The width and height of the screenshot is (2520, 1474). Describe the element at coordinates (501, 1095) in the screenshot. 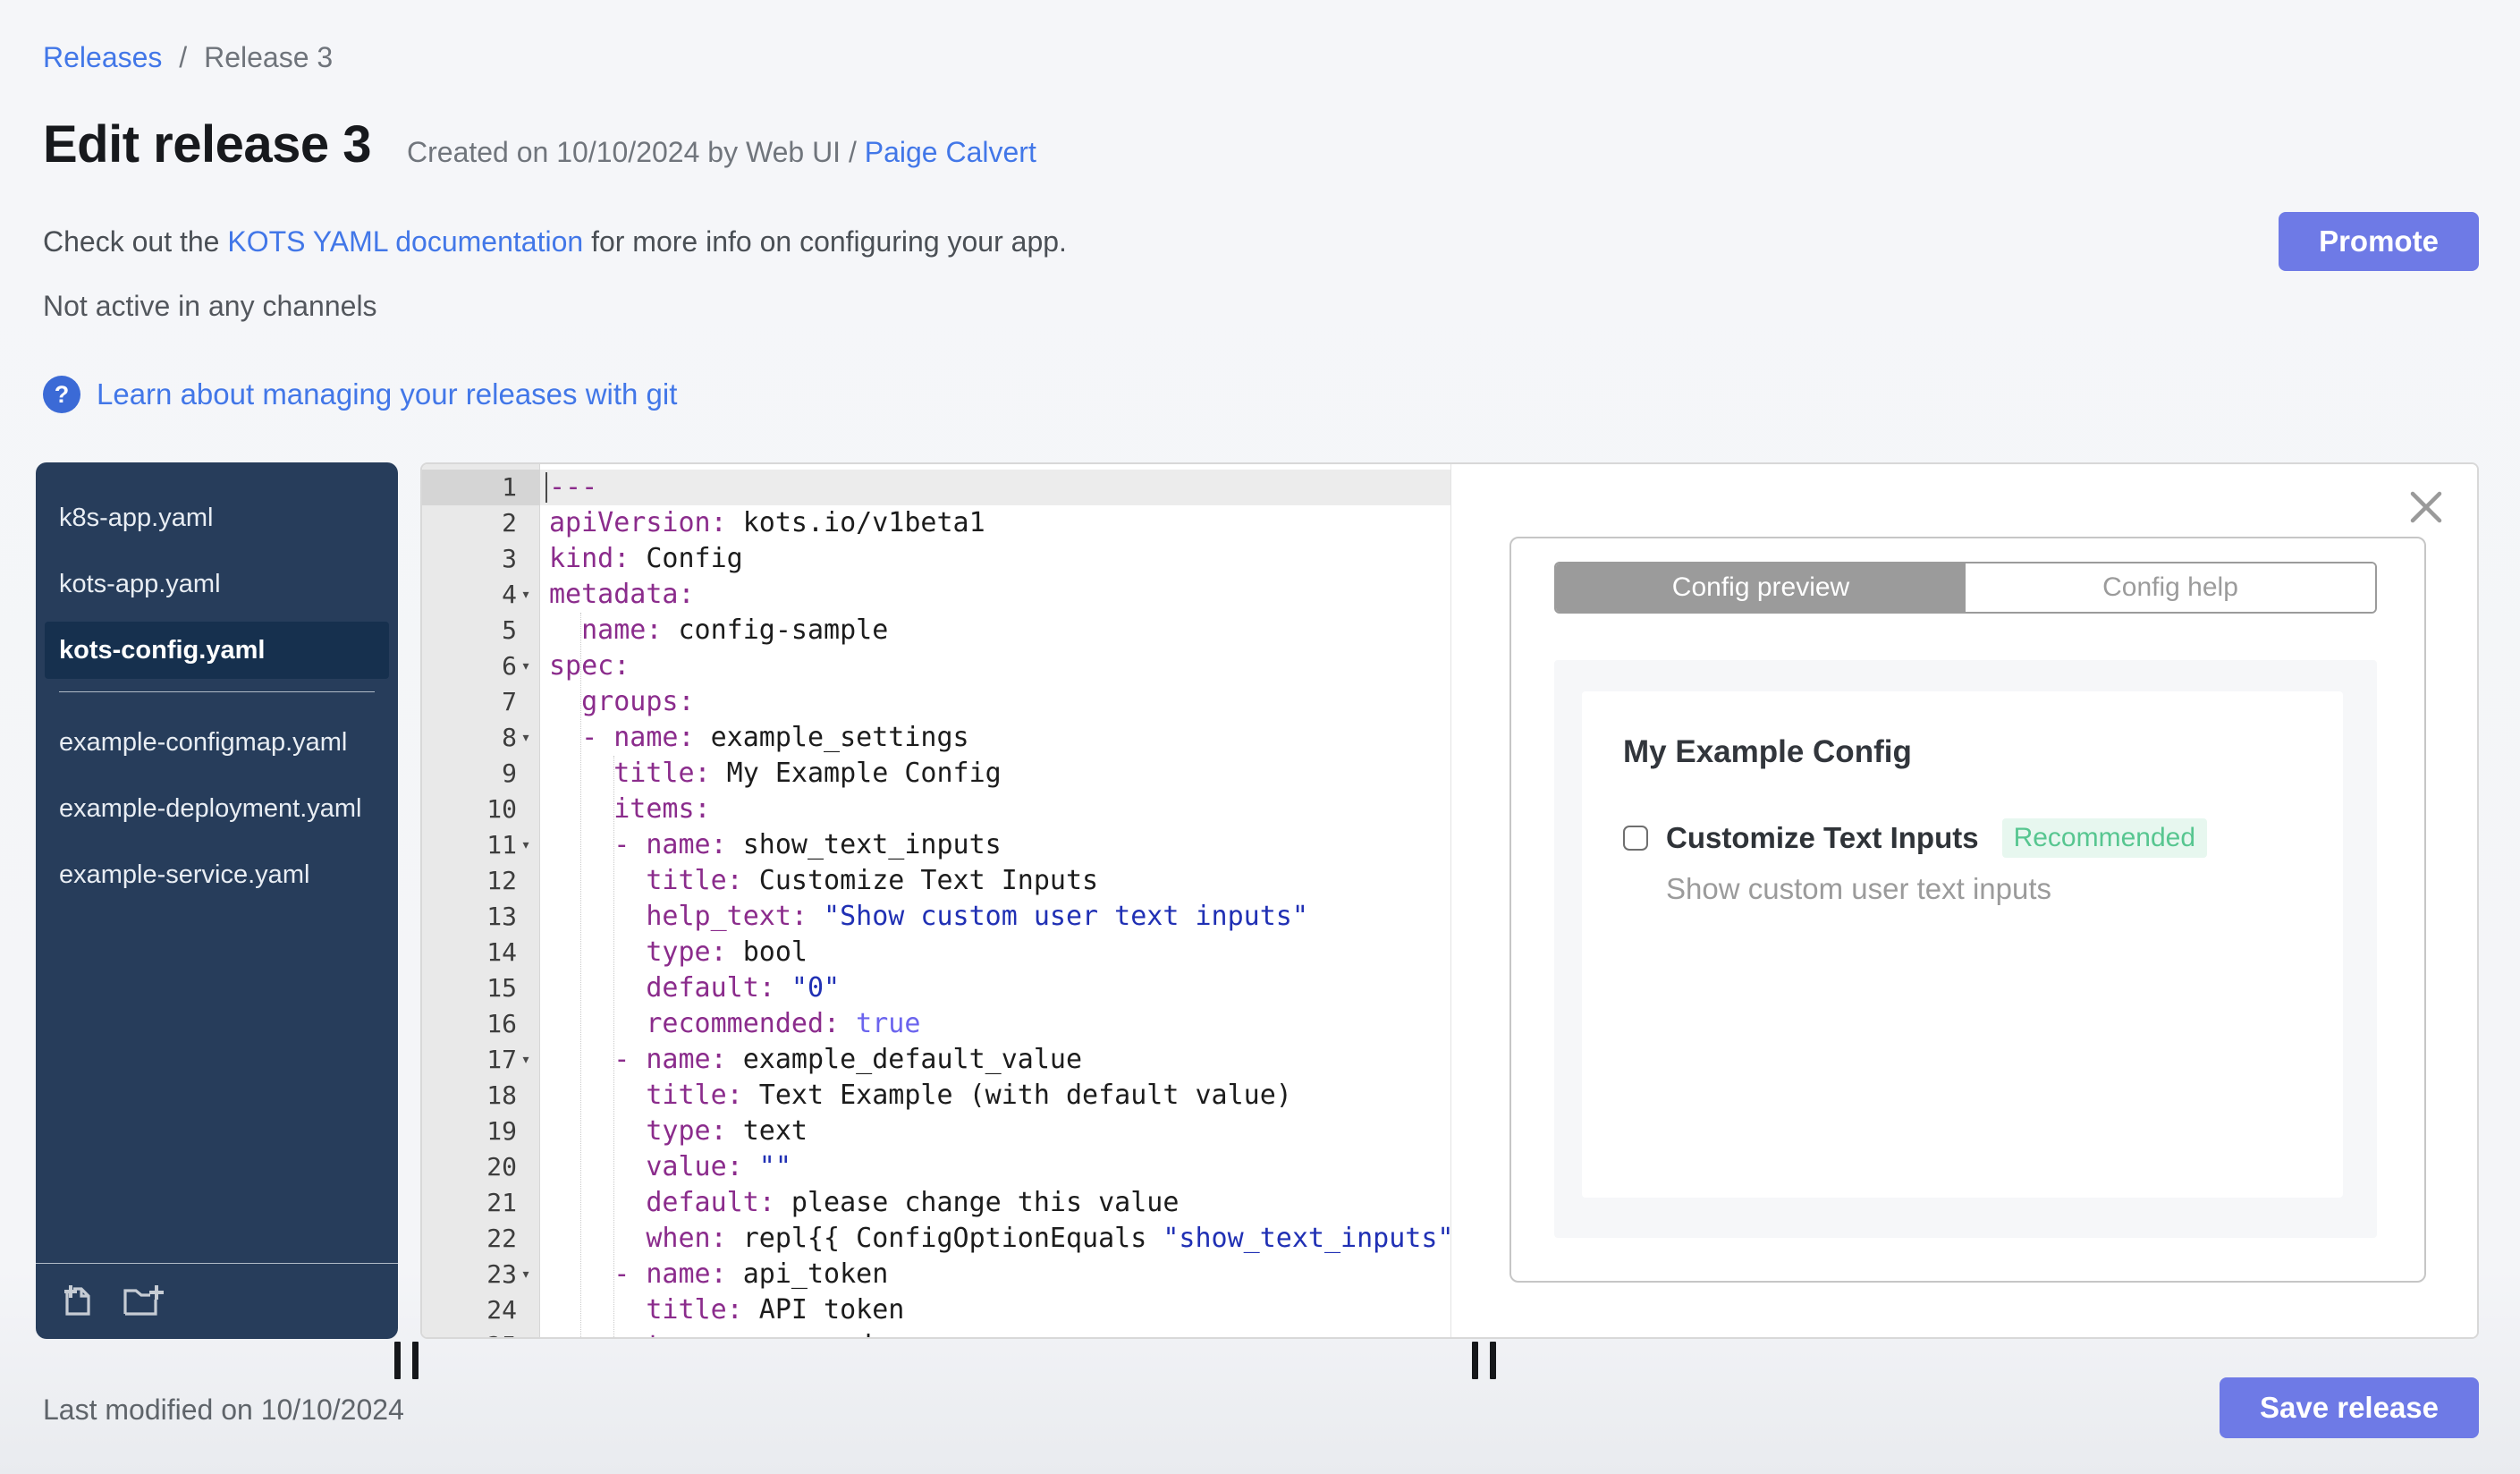

I see `line-number: 18` at that location.